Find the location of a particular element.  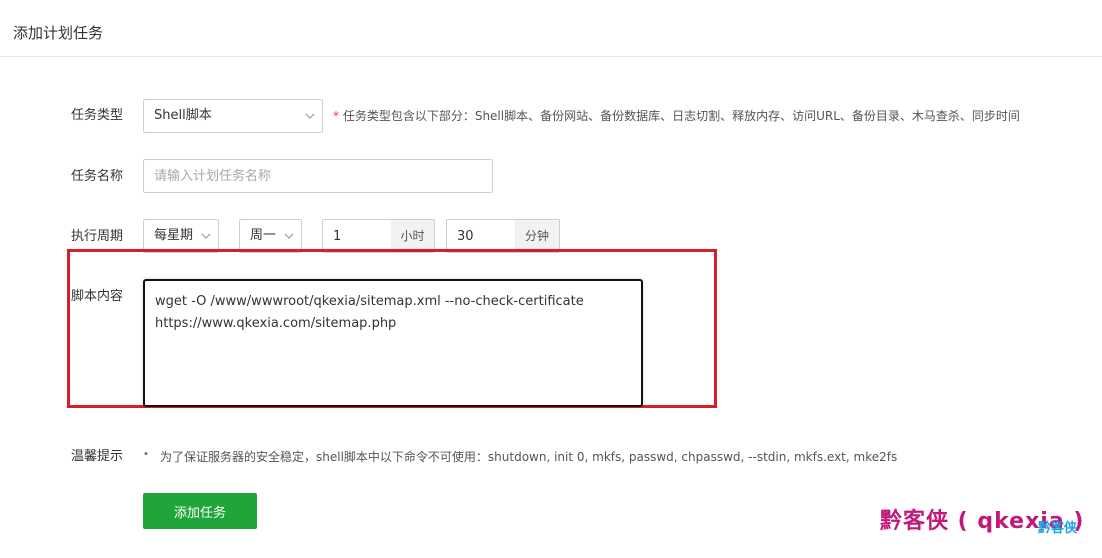

hour-unit: 小时 is located at coordinates (413, 236).